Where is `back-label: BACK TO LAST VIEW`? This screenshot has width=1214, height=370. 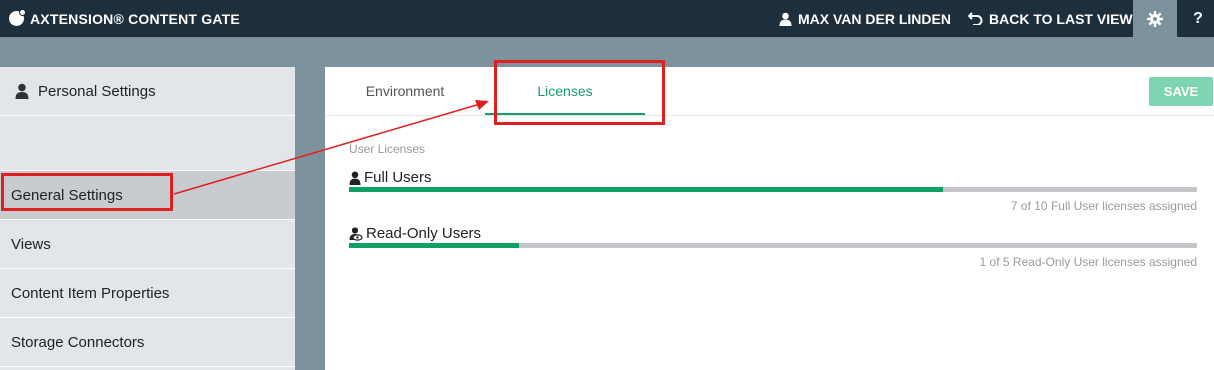
back-label: BACK TO LAST VIEW is located at coordinates (1061, 18).